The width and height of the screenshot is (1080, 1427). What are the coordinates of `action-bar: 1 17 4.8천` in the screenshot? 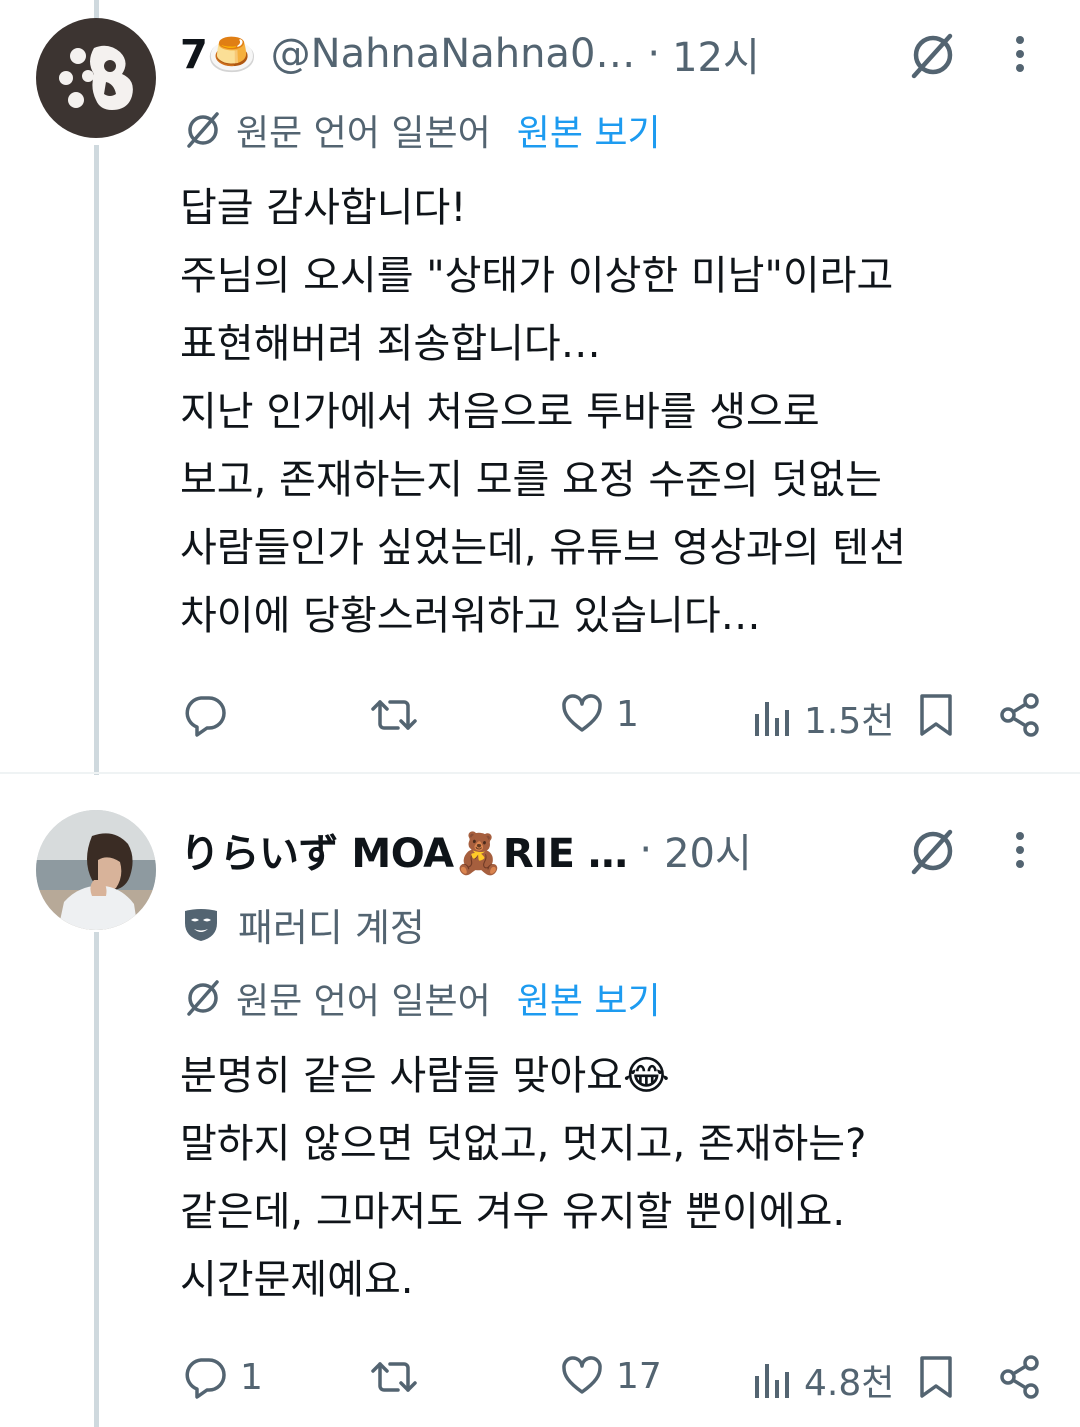 It's located at (540, 1376).